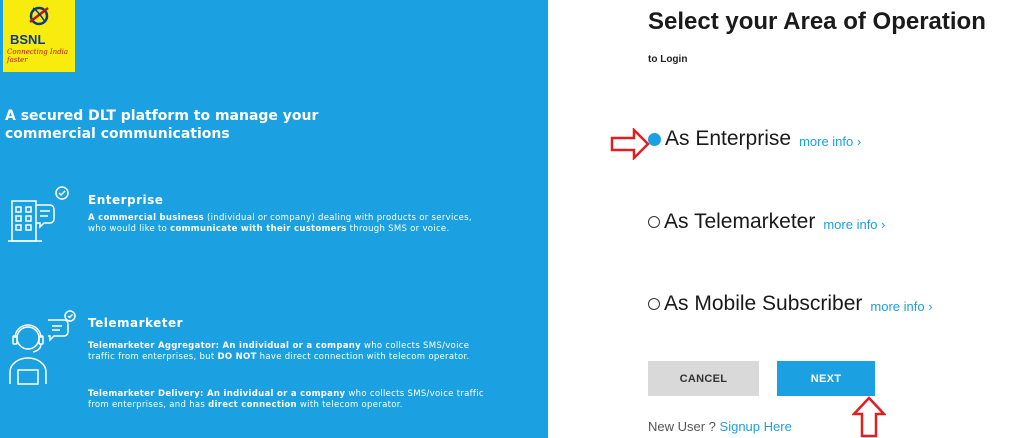 The height and width of the screenshot is (438, 1024). Describe the element at coordinates (126, 200) in the screenshot. I see `enterprise-title: Enterprise` at that location.